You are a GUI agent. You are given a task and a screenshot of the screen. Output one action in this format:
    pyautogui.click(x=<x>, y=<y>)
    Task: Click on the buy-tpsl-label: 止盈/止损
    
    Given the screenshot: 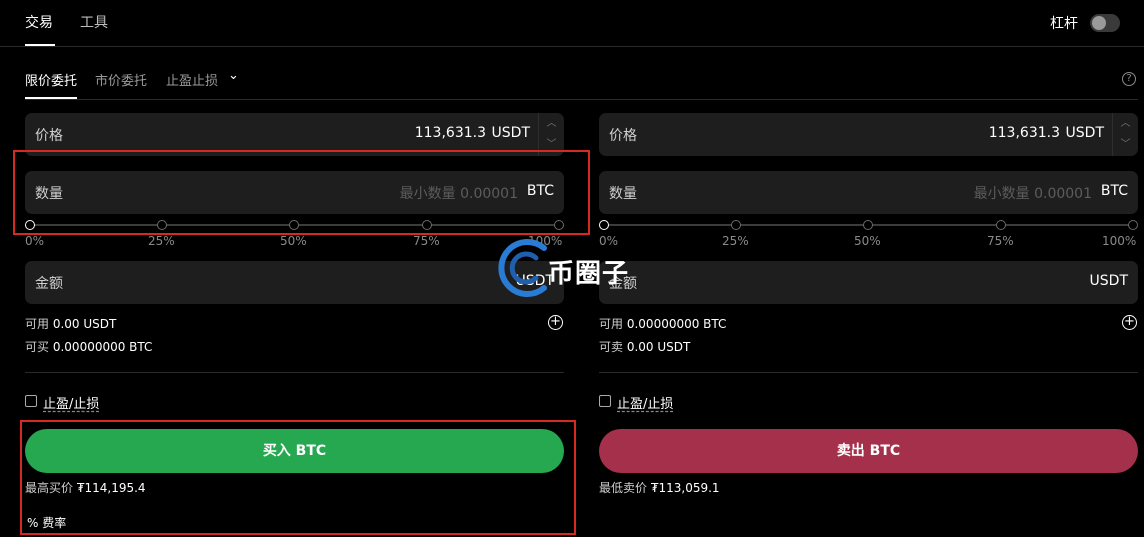 What is the action you would take?
    pyautogui.click(x=71, y=402)
    